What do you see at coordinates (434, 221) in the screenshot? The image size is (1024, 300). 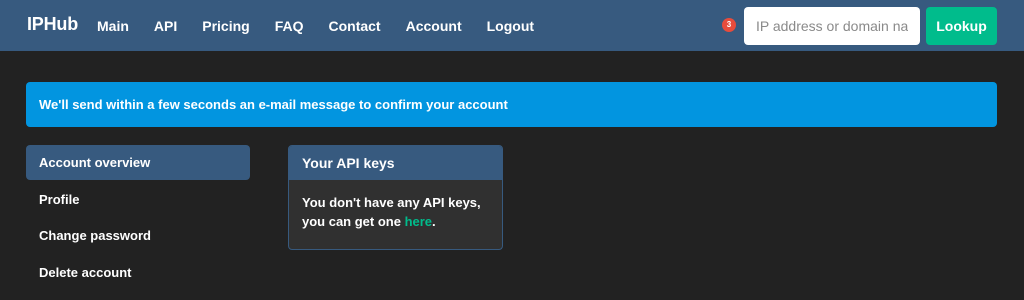 I see `panel-body-suffix: .` at bounding box center [434, 221].